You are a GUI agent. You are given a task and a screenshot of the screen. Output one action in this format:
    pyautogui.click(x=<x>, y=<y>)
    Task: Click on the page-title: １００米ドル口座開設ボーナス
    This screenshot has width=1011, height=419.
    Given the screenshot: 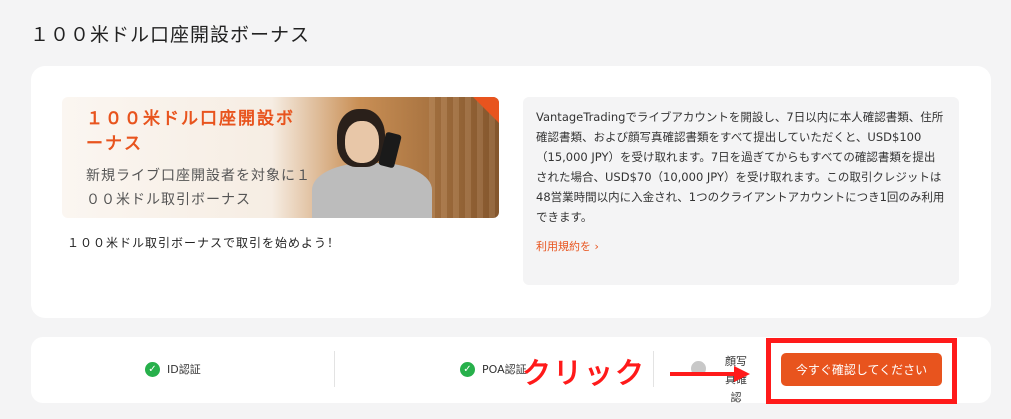 What is the action you would take?
    pyautogui.click(x=170, y=35)
    